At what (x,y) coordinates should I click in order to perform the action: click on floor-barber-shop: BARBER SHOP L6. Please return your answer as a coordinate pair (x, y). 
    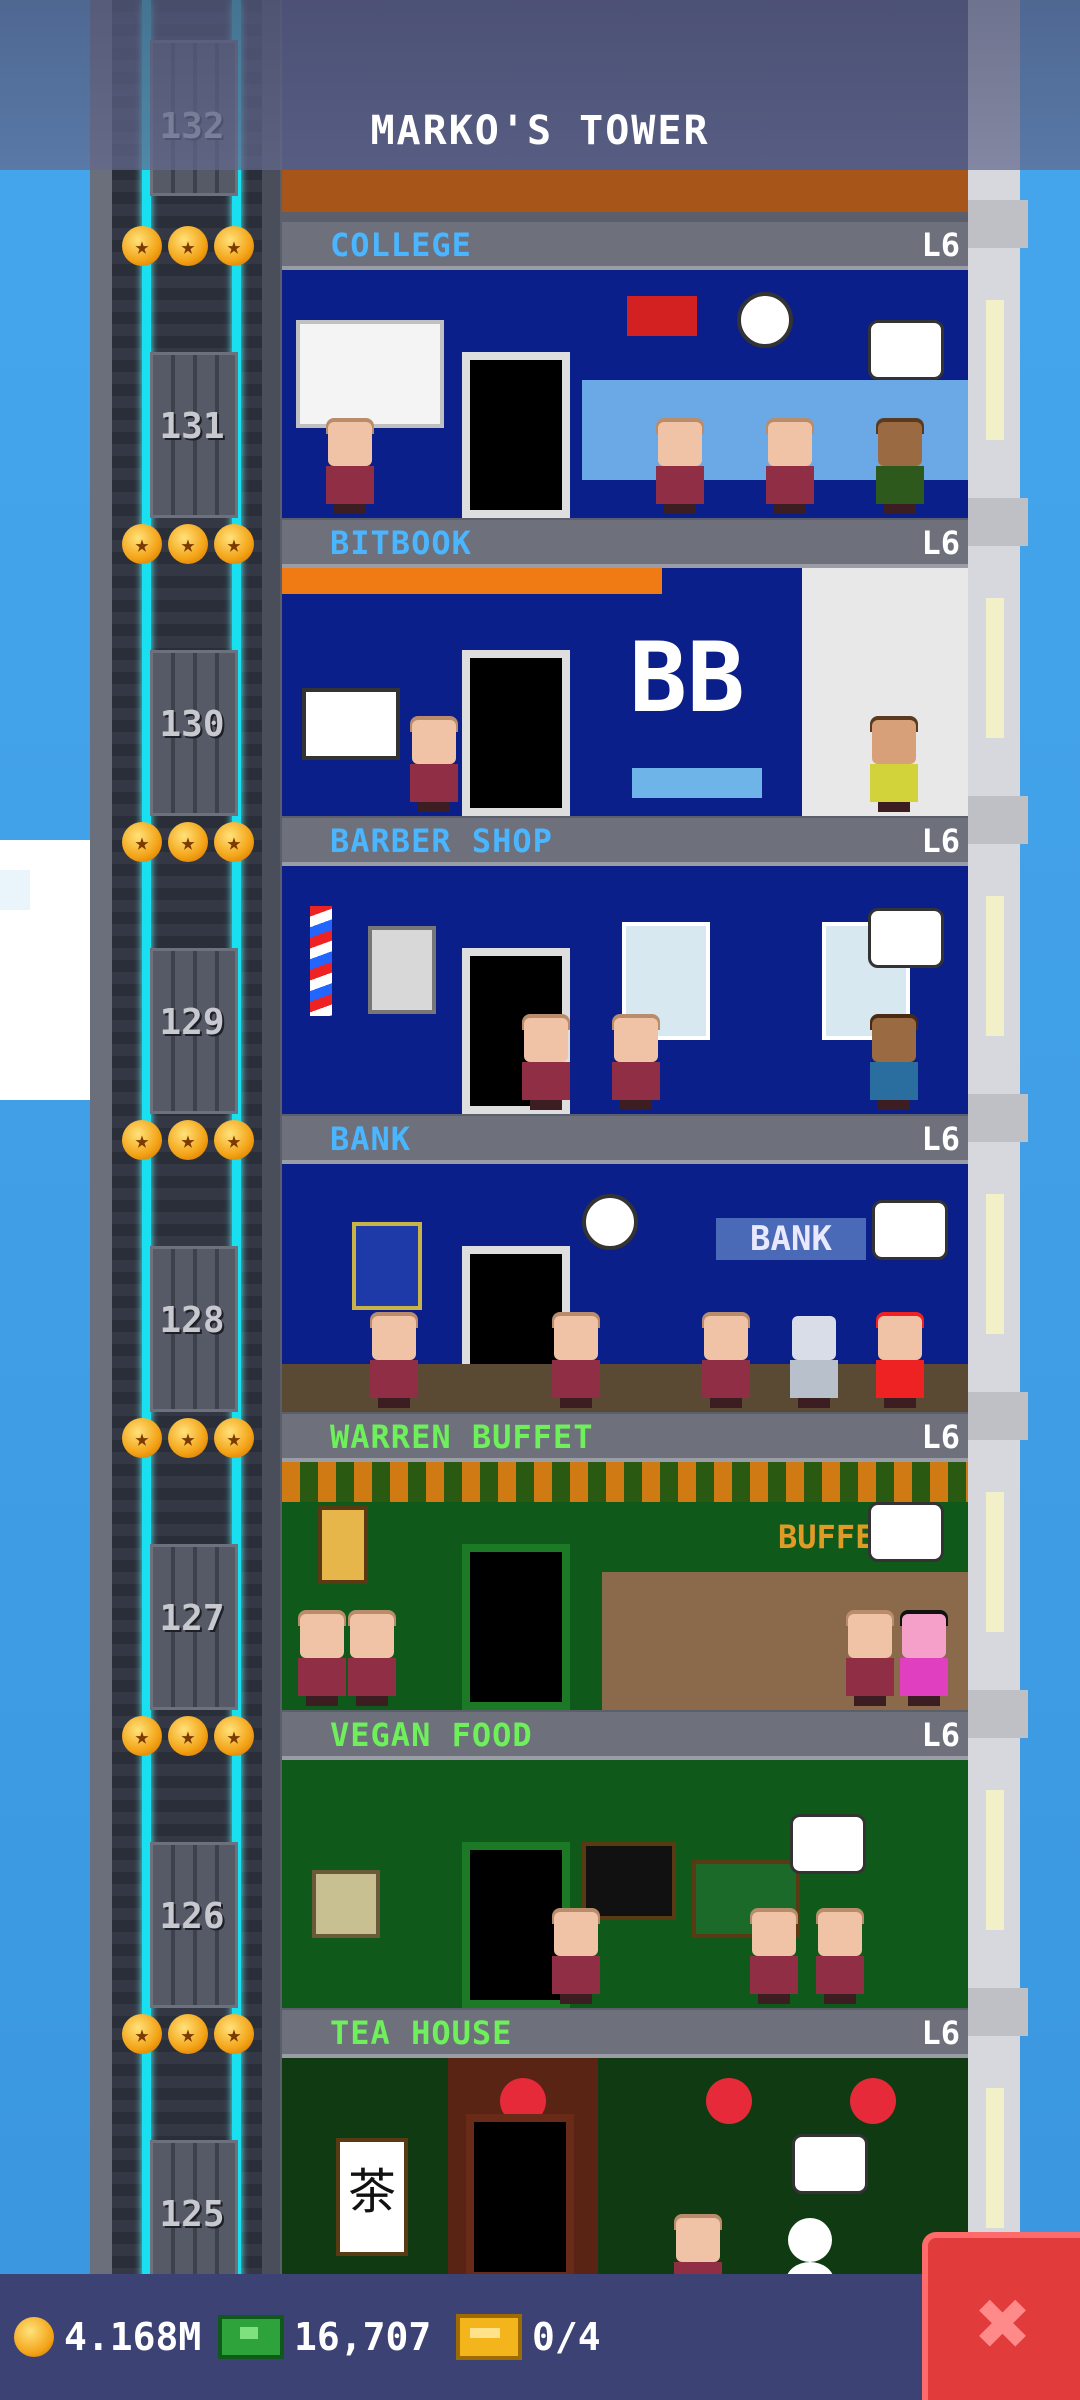
    Looking at the image, I should click on (625, 967).